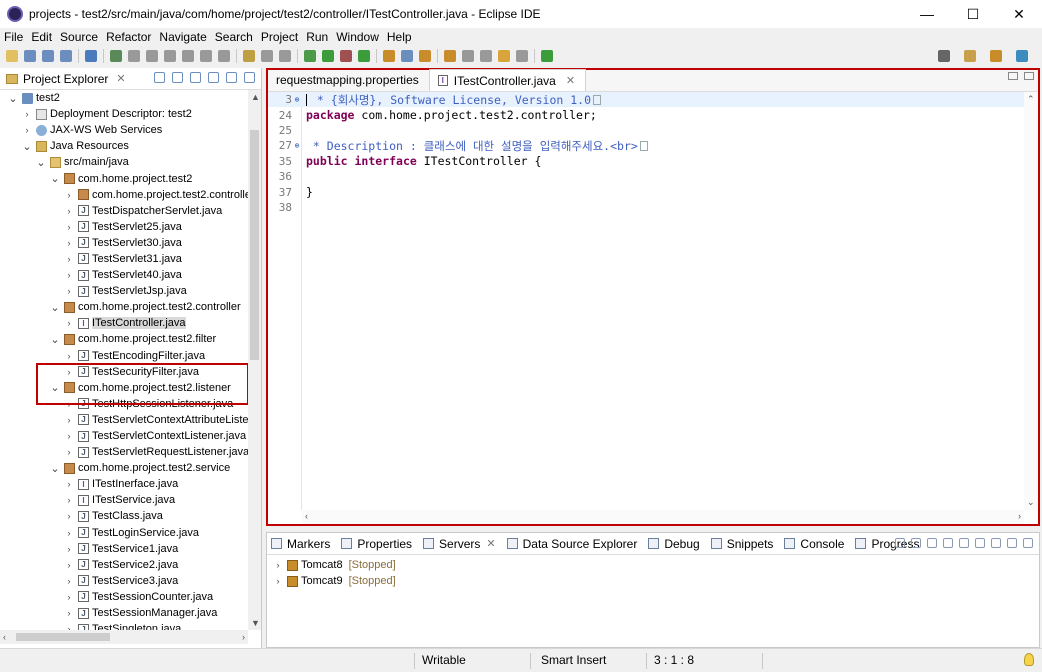  What do you see at coordinates (170, 56) in the screenshot?
I see `step-return-icon` at bounding box center [170, 56].